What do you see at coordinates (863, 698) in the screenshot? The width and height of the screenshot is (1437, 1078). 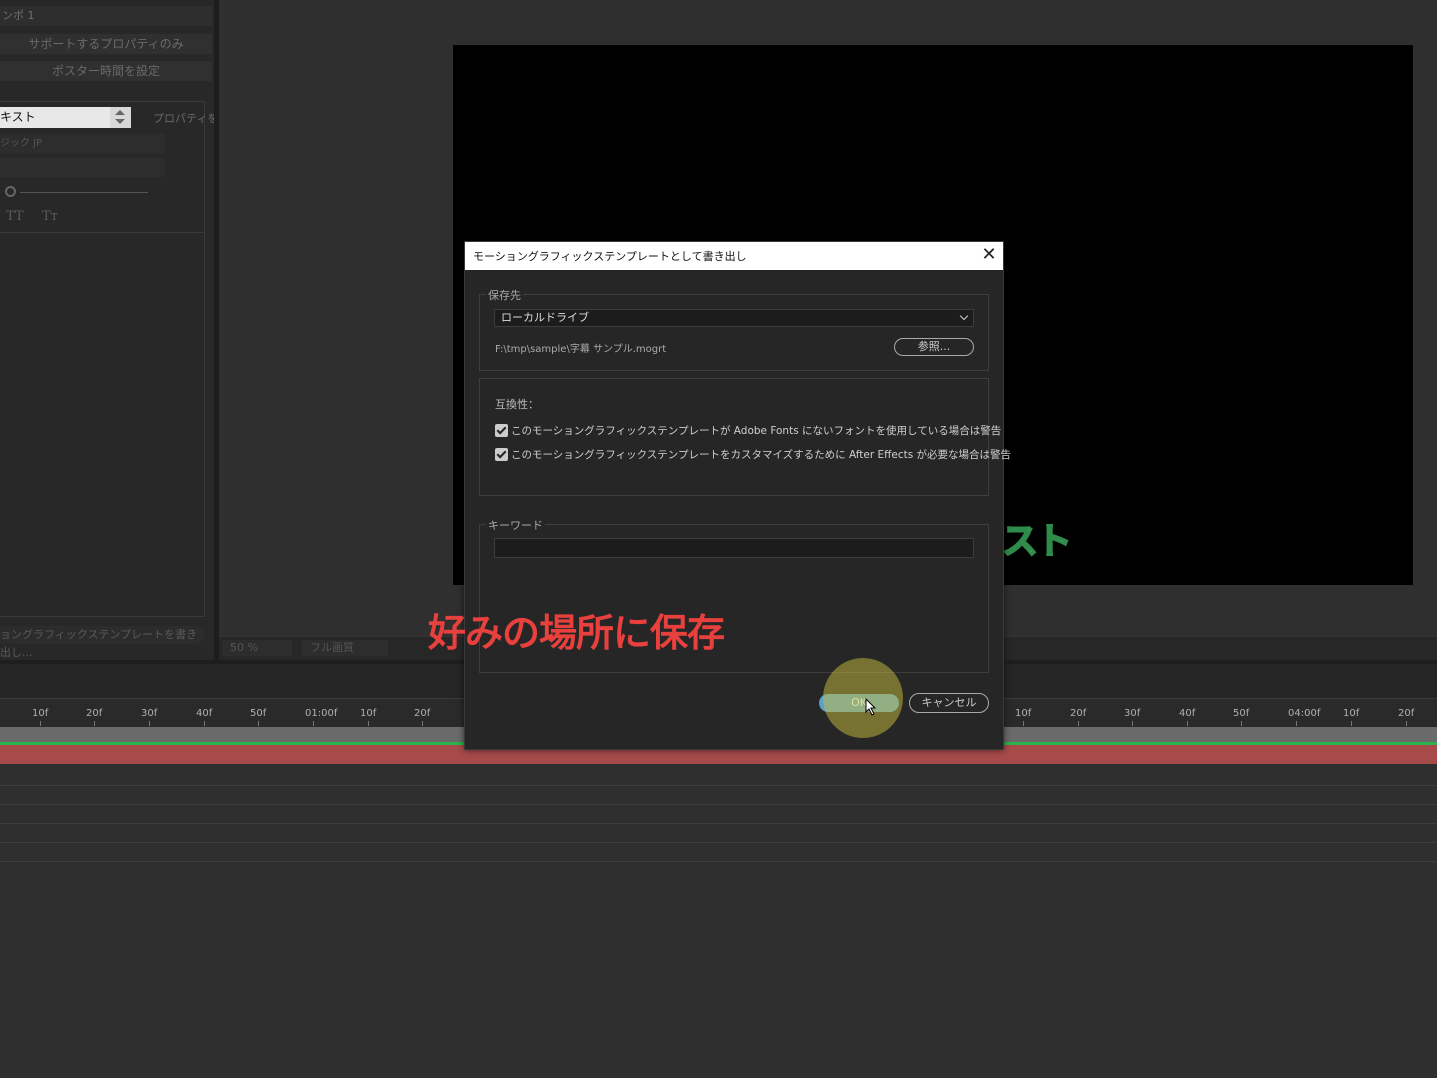 I see `cursor-highlight` at bounding box center [863, 698].